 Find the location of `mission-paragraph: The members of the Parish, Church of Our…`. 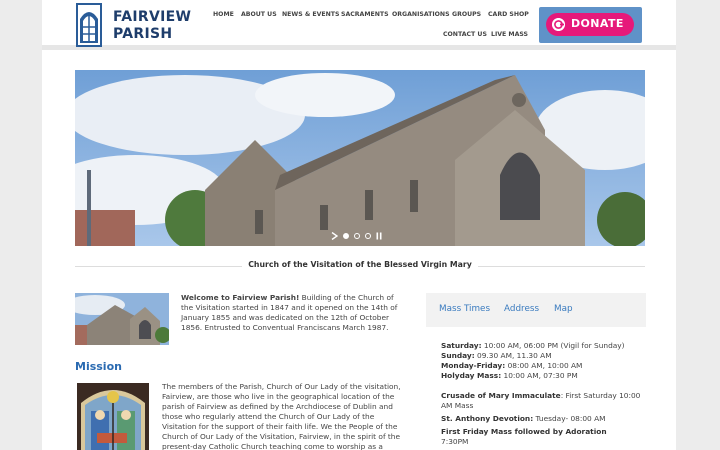

mission-paragraph: The members of the Parish, Church of Our… is located at coordinates (281, 416).